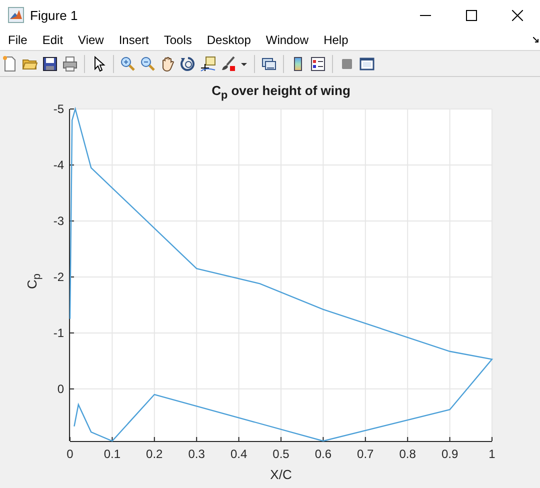 Image resolution: width=540 pixels, height=488 pixels. What do you see at coordinates (128, 64) in the screenshot?
I see `zoom-in-icon` at bounding box center [128, 64].